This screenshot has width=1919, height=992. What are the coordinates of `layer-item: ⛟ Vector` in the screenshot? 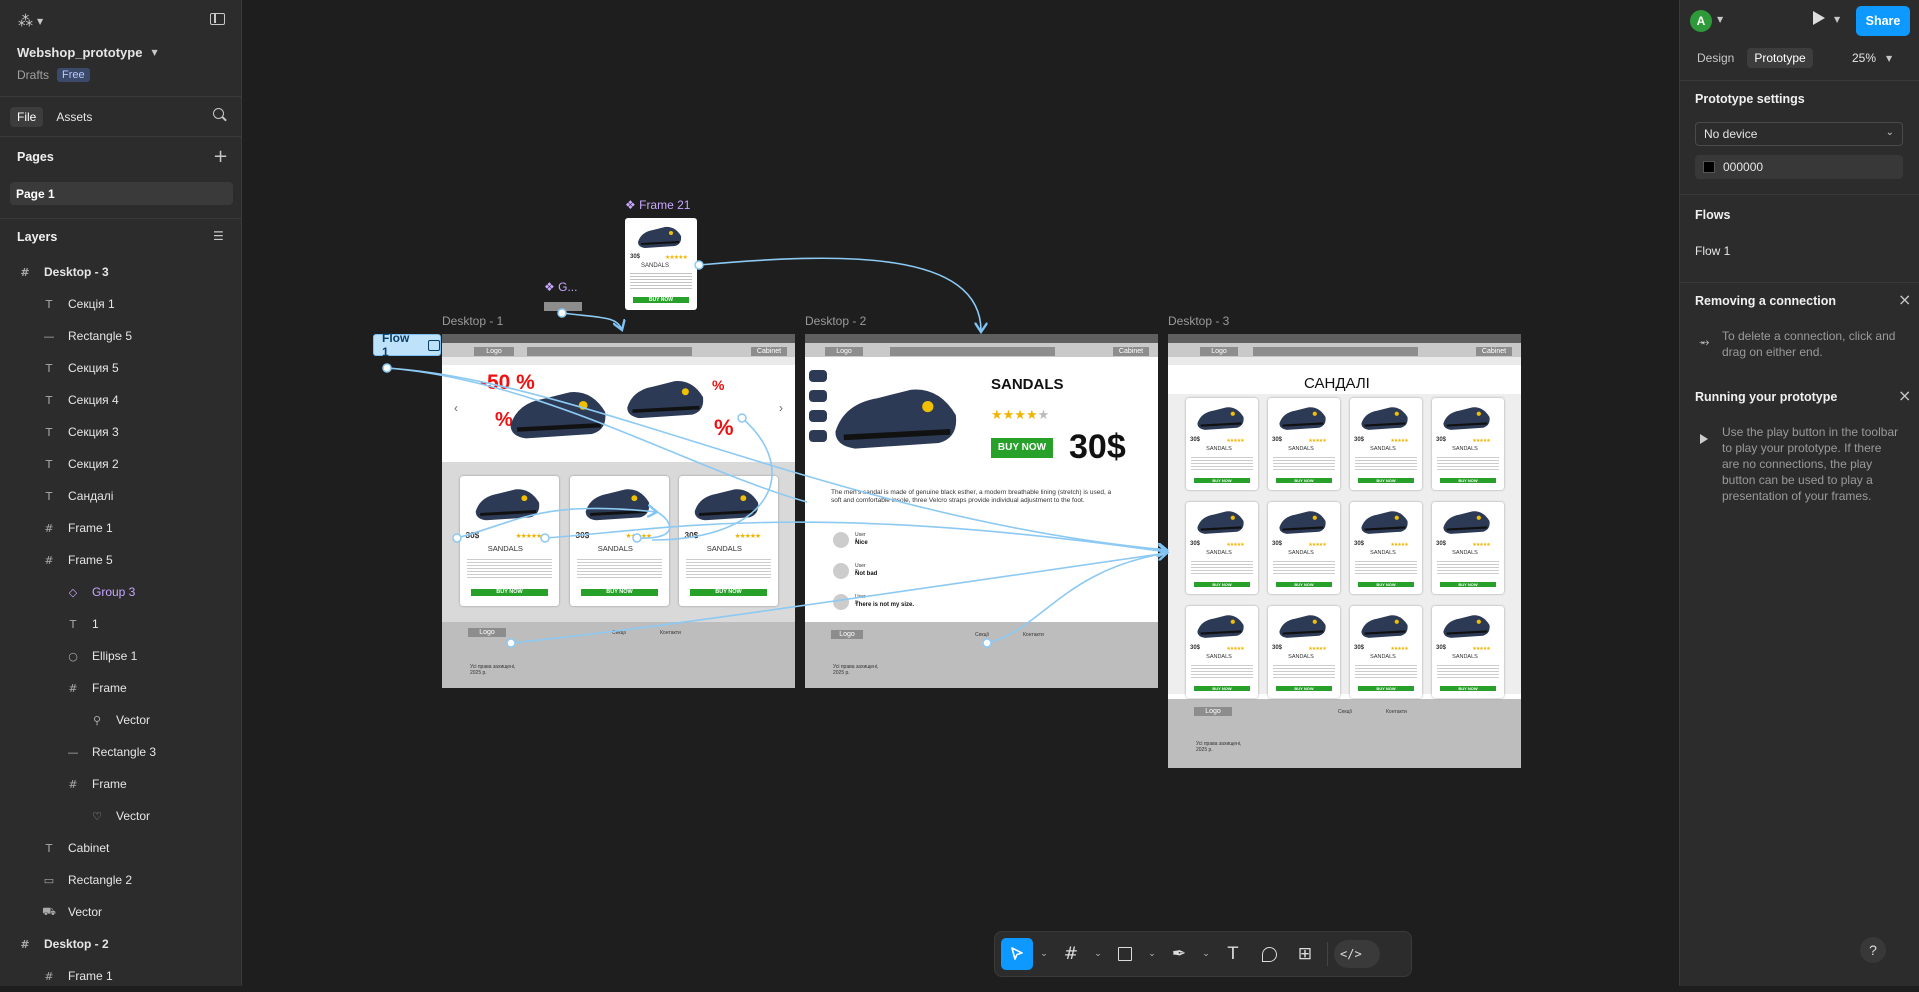 It's located at (120, 912).